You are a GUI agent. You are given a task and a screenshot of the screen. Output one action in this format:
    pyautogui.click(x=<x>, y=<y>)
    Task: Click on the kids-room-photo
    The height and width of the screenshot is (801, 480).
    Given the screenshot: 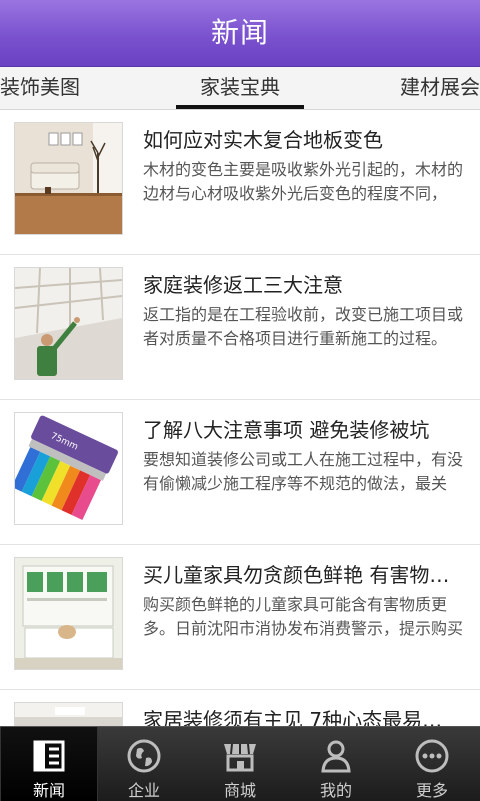 What is the action you would take?
    pyautogui.click(x=68, y=613)
    